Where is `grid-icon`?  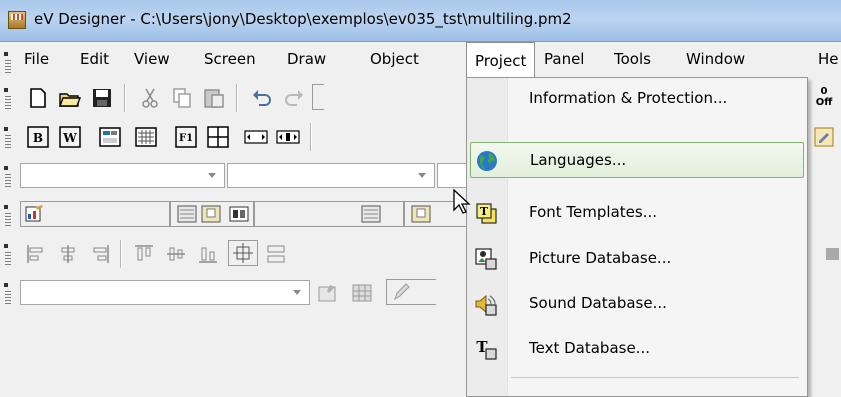
grid-icon is located at coordinates (218, 137).